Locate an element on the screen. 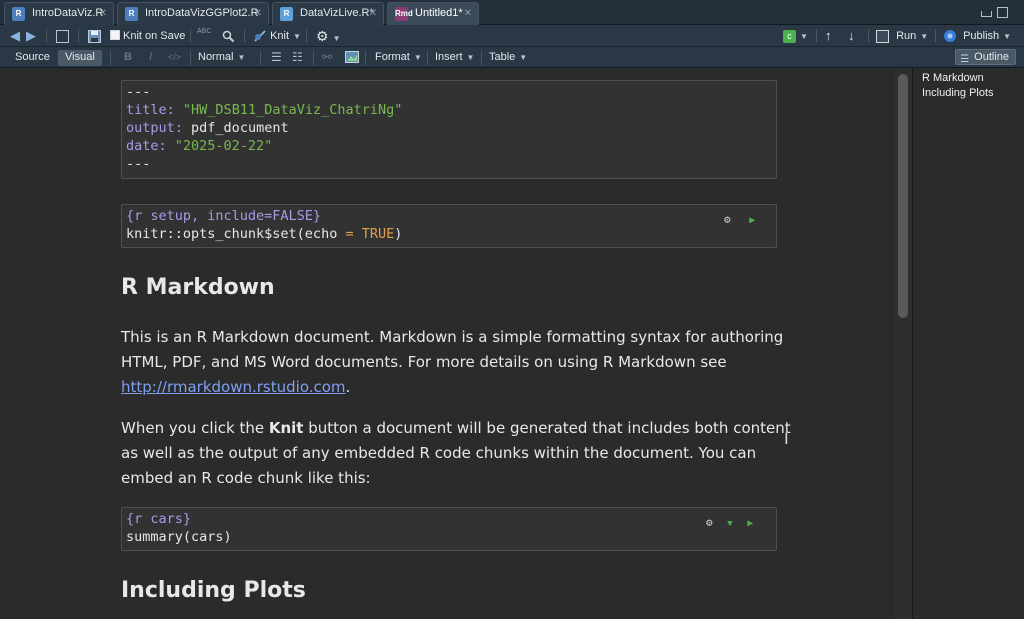 Image resolution: width=1024 pixels, height=619 pixels. bold-button: B is located at coordinates (128, 57).